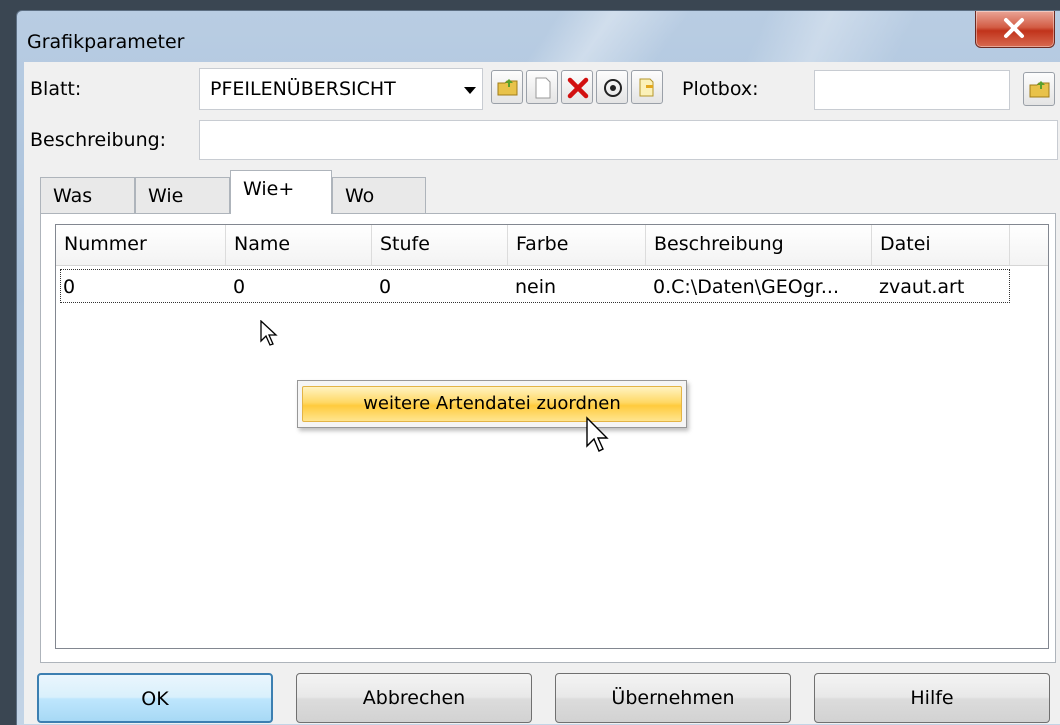 This screenshot has height=725, width=1060. Describe the element at coordinates (440, 245) in the screenshot. I see `column-header-stufe: Stufe` at that location.